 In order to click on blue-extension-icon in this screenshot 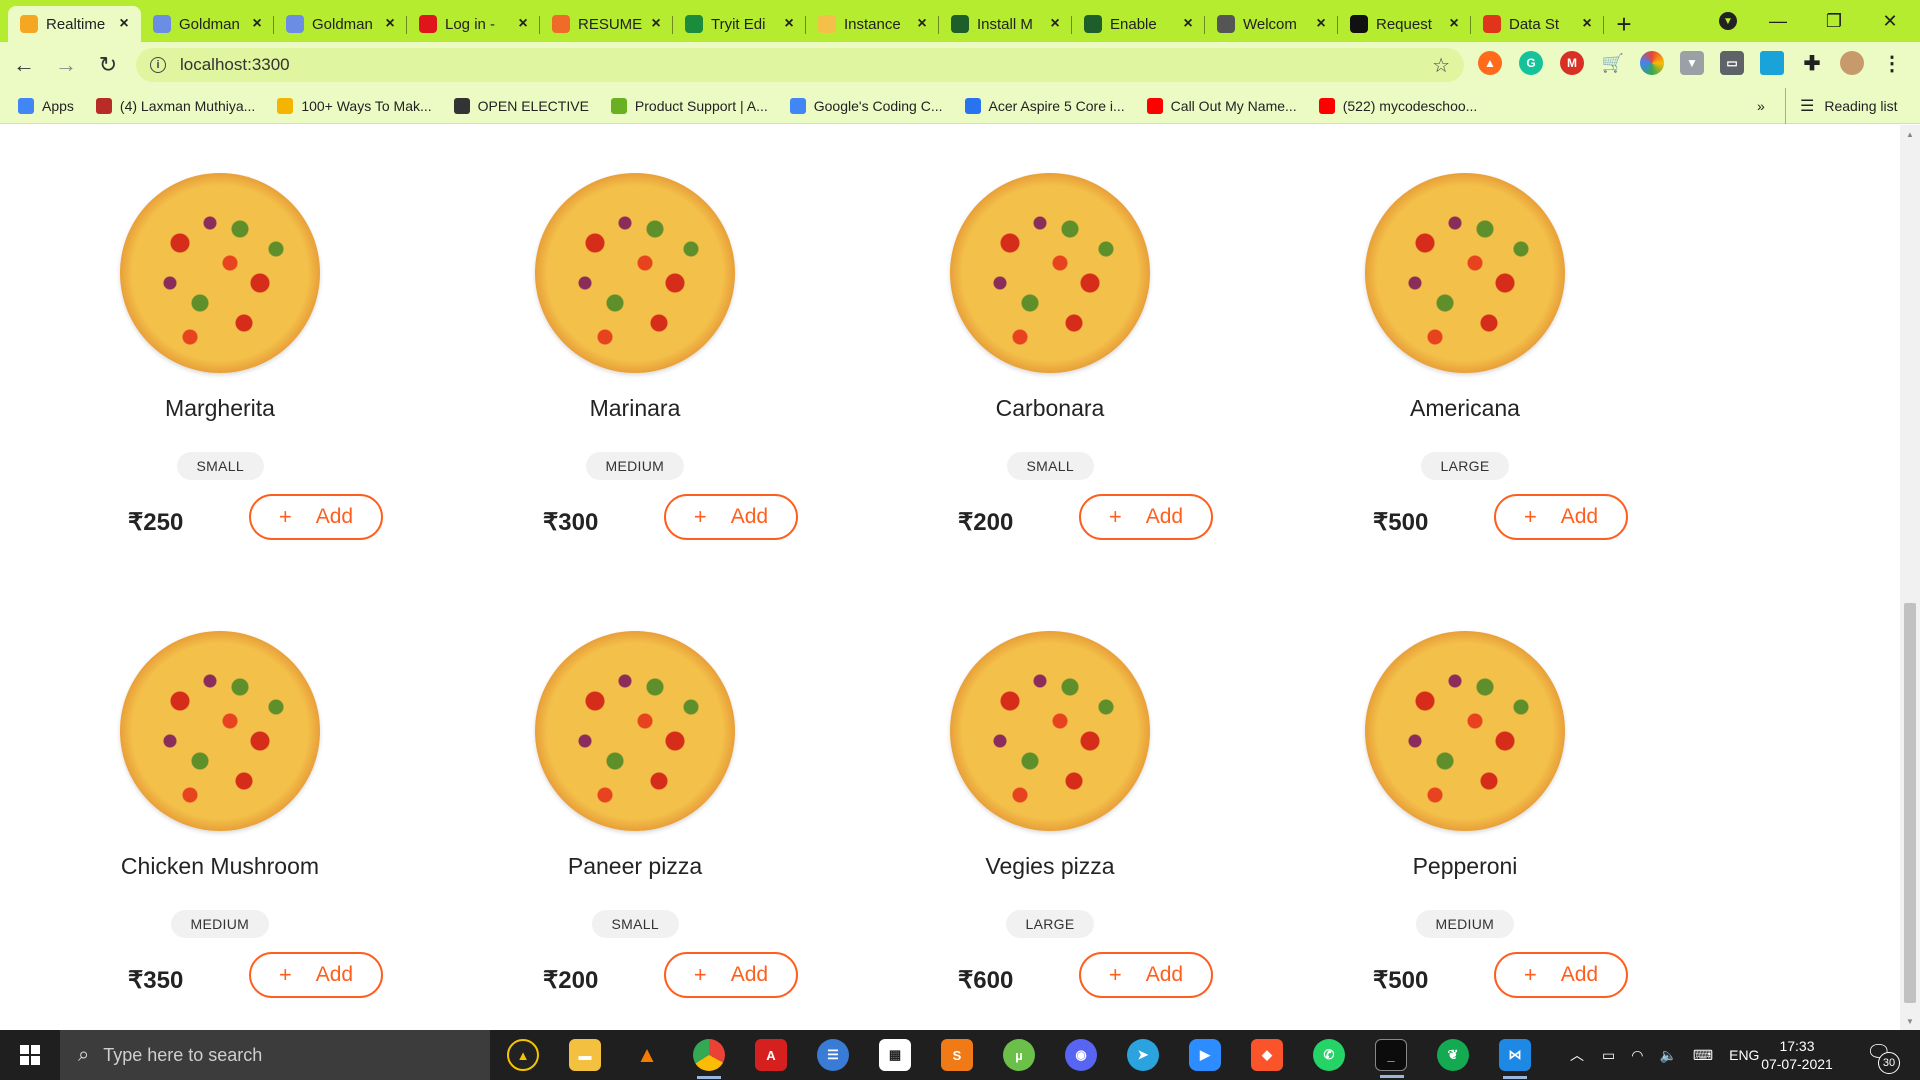, I will do `click(1772, 63)`.